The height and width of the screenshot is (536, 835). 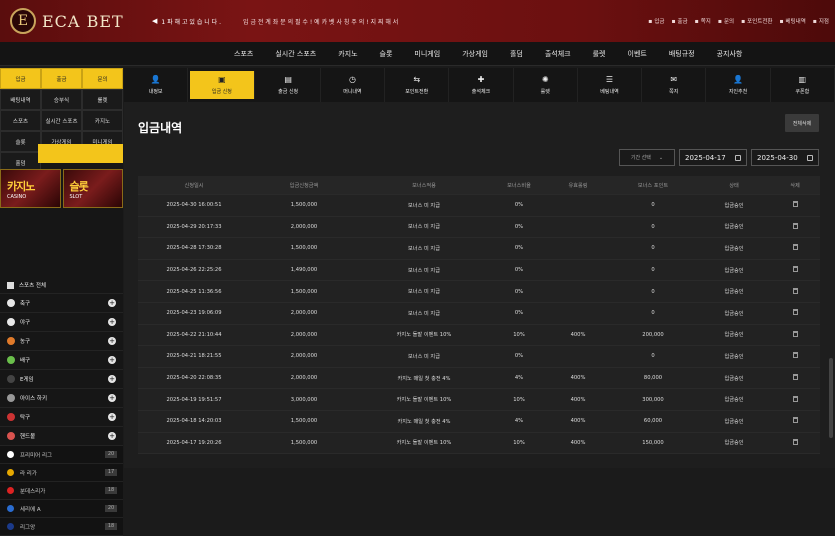 I want to click on league-item-2: 분데스리가 18, so click(x=61, y=491).